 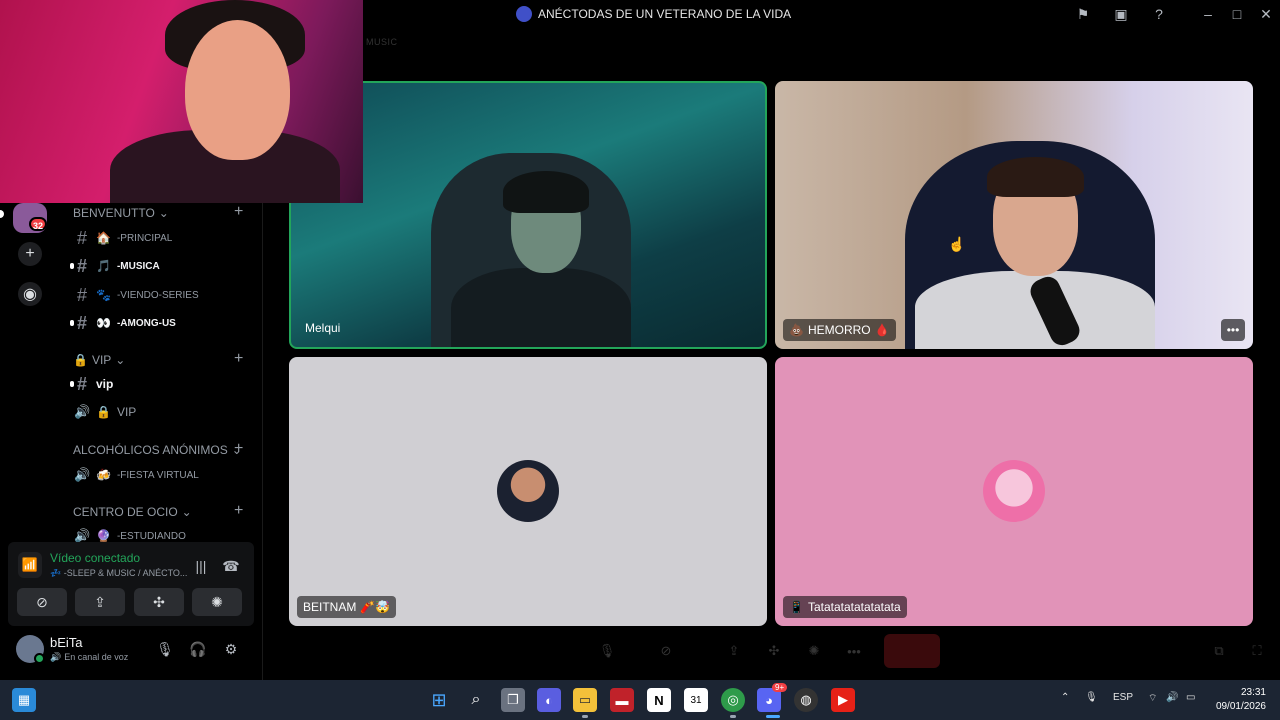 I want to click on close-icon: ✕, so click(x=1266, y=14).